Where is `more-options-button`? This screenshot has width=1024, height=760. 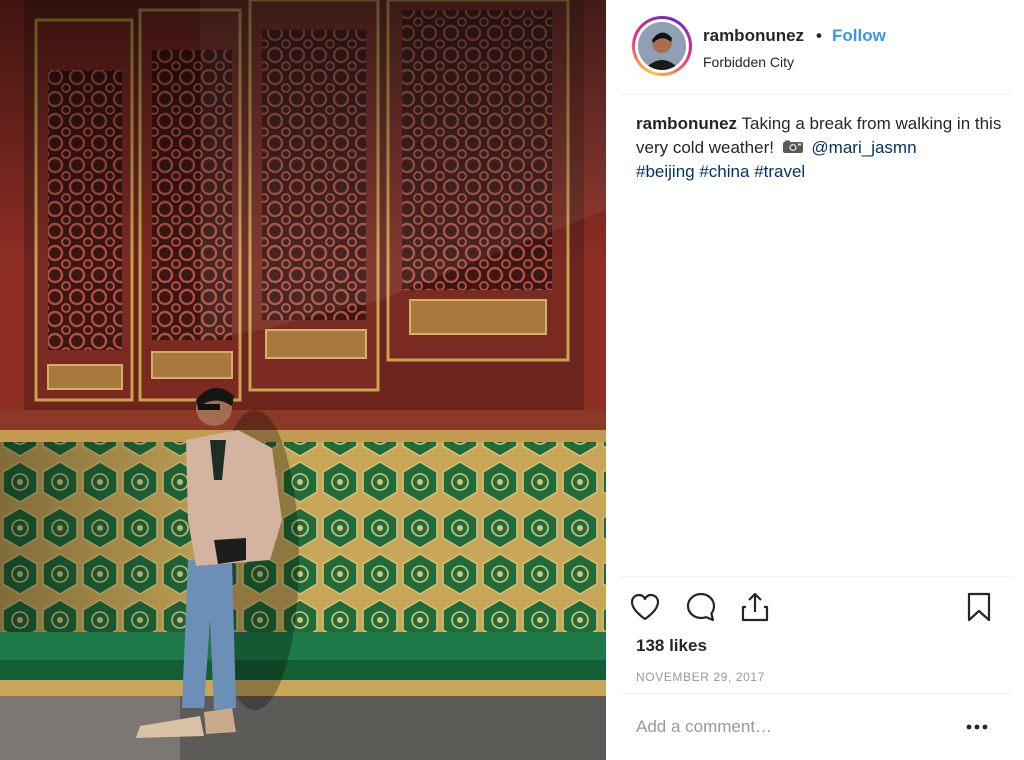
more-options-button is located at coordinates (977, 727).